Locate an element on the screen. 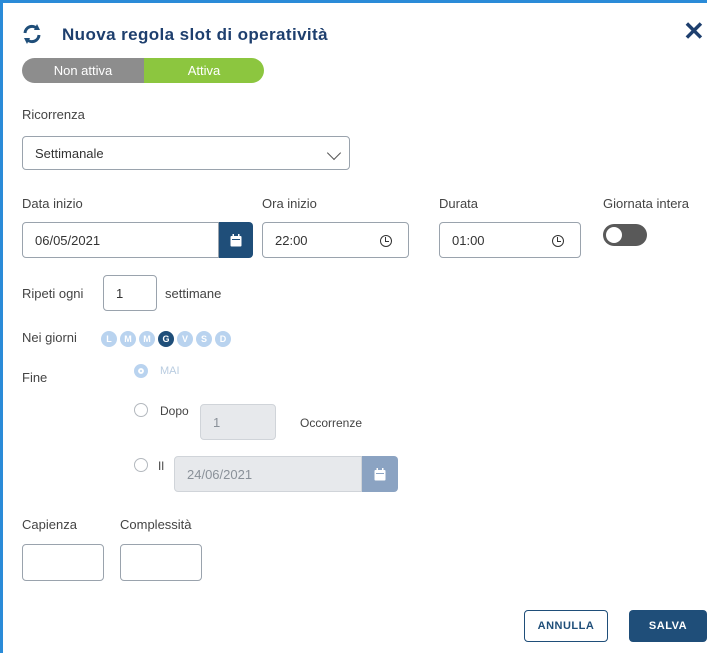  end-never-radio is located at coordinates (141, 371).